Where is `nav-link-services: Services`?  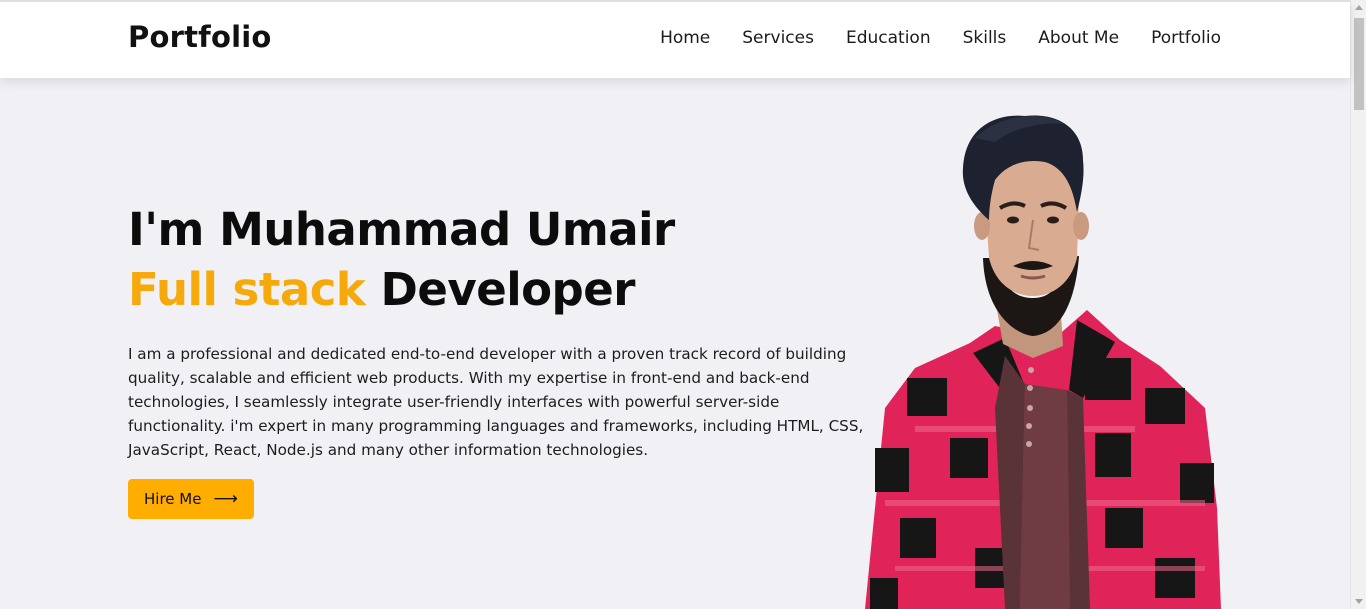 nav-link-services: Services is located at coordinates (778, 38).